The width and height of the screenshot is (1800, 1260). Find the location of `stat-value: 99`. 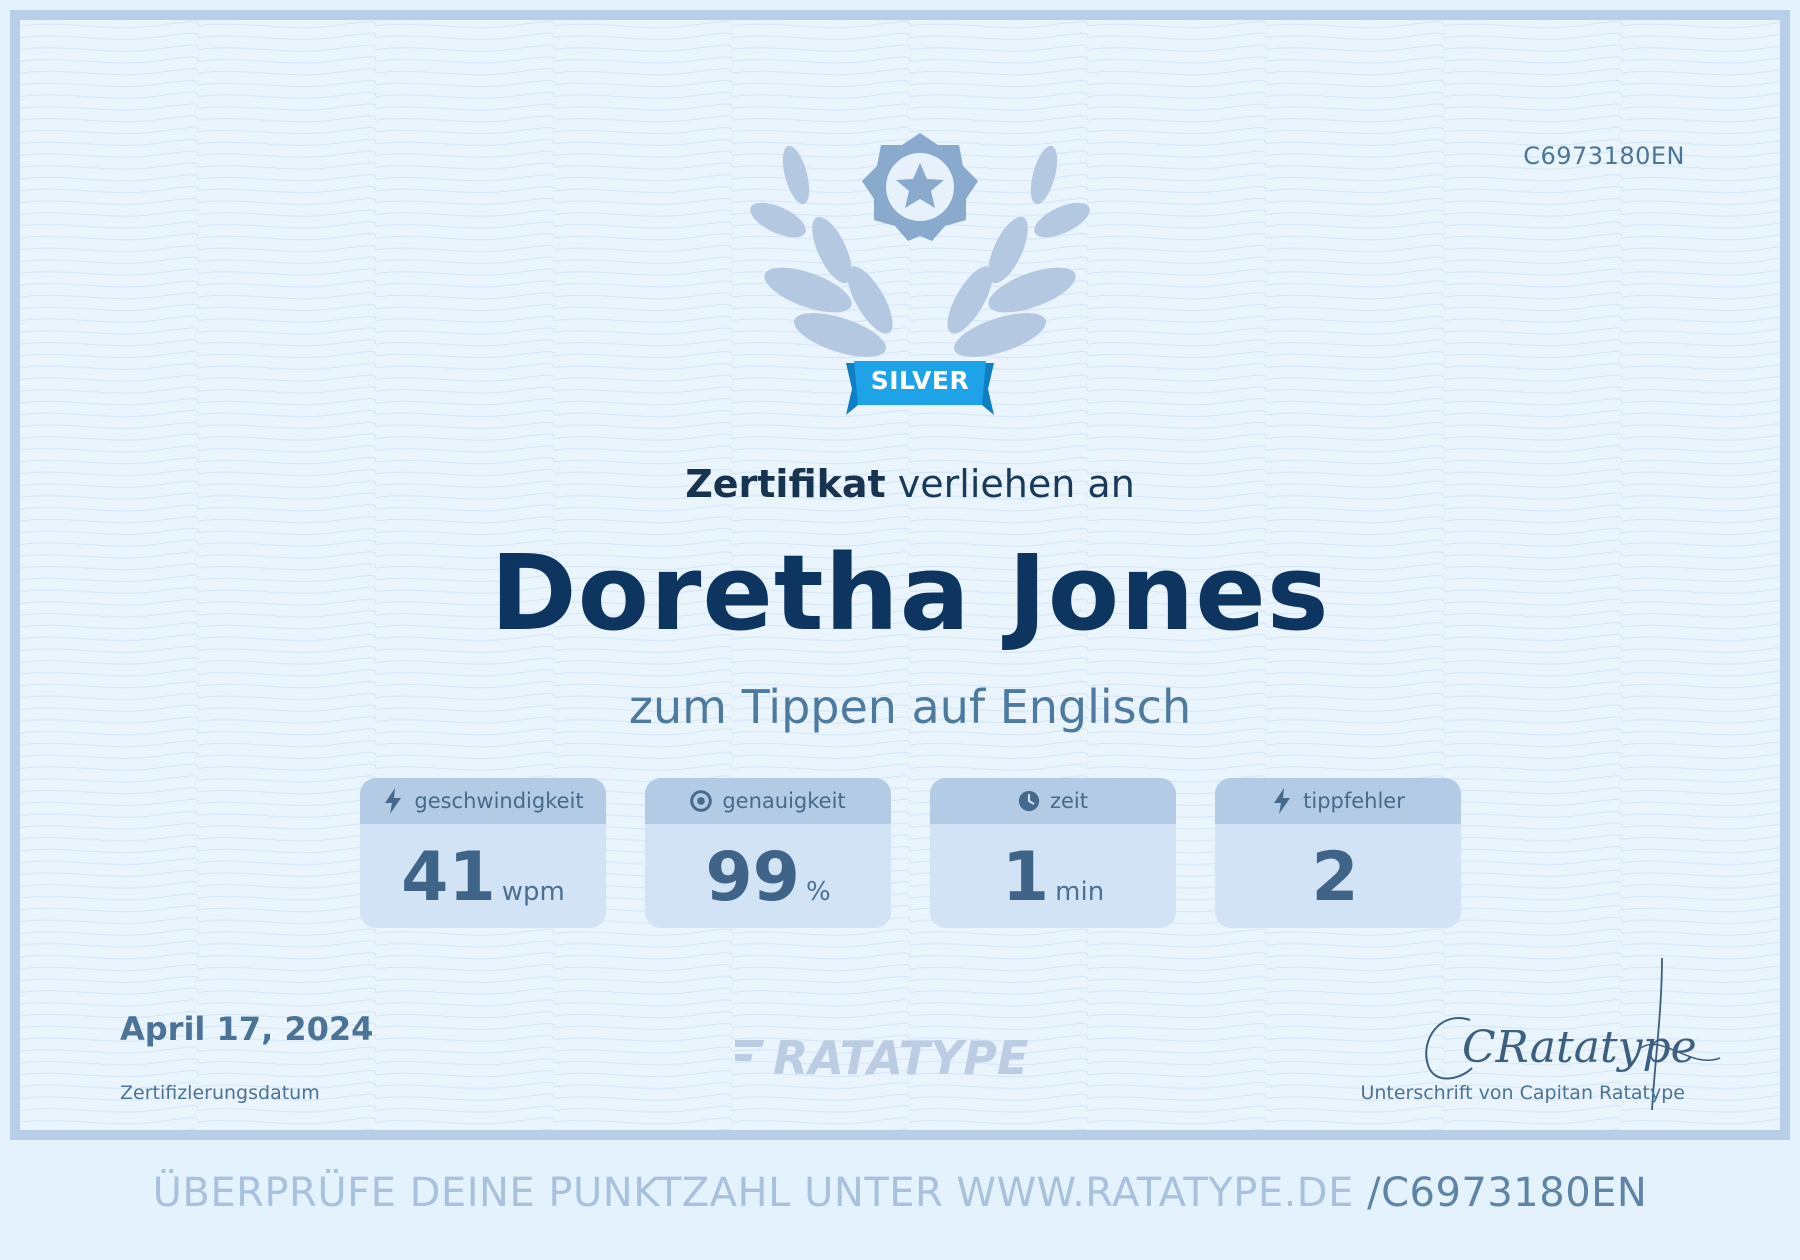

stat-value: 99 is located at coordinates (752, 877).